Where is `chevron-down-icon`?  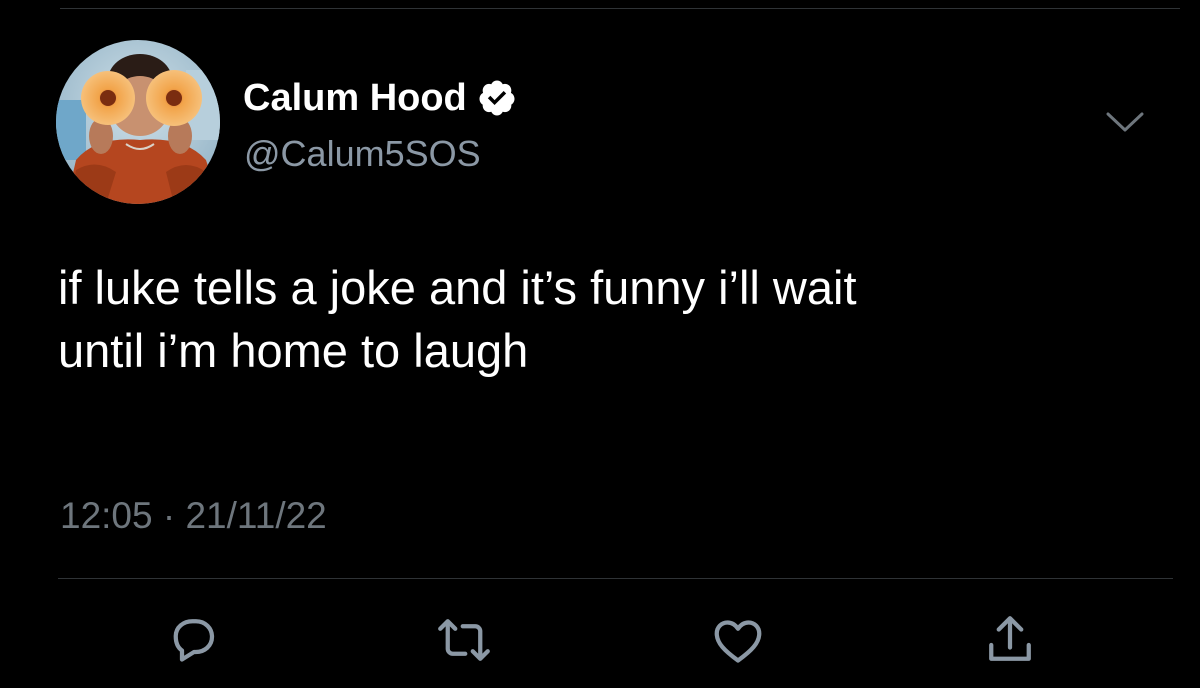
chevron-down-icon is located at coordinates (1125, 121).